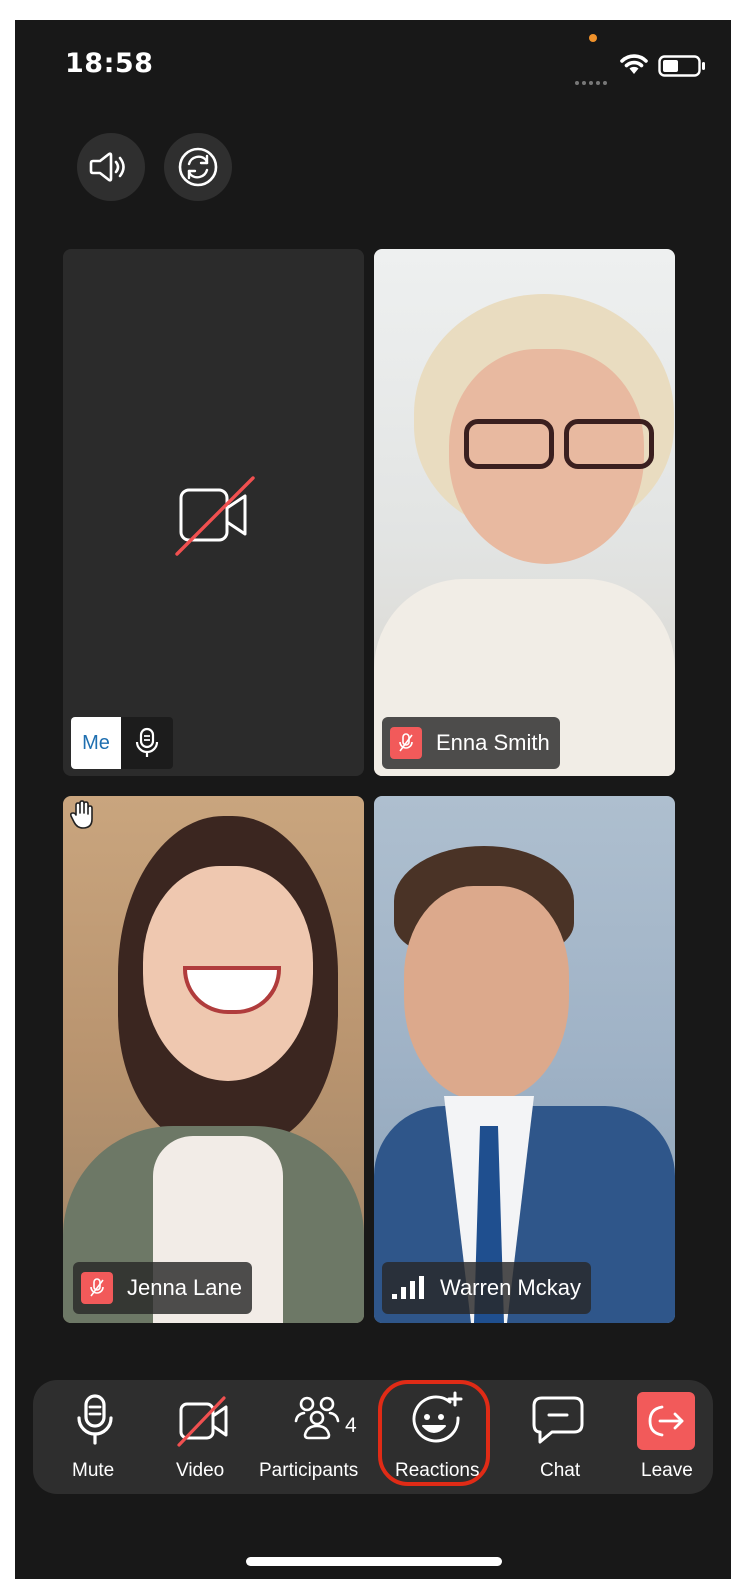  What do you see at coordinates (317, 1418) in the screenshot?
I see `participants-icon` at bounding box center [317, 1418].